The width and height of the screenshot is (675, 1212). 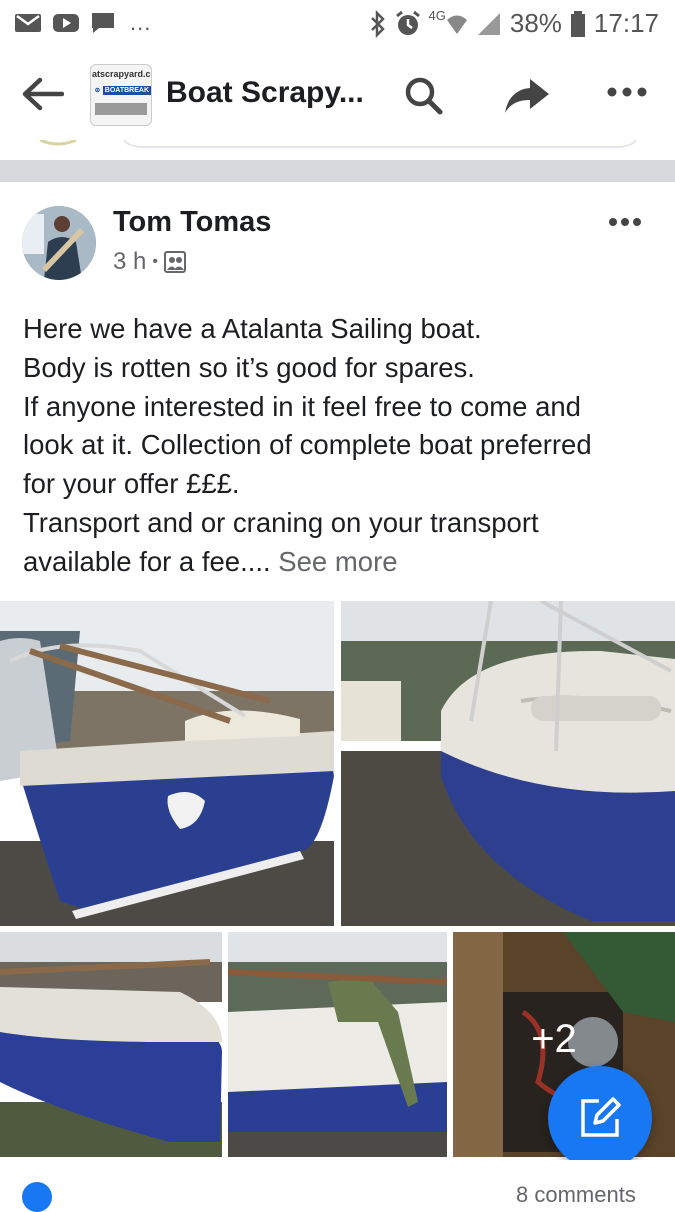 What do you see at coordinates (28, 23) in the screenshot?
I see `gmail-icon` at bounding box center [28, 23].